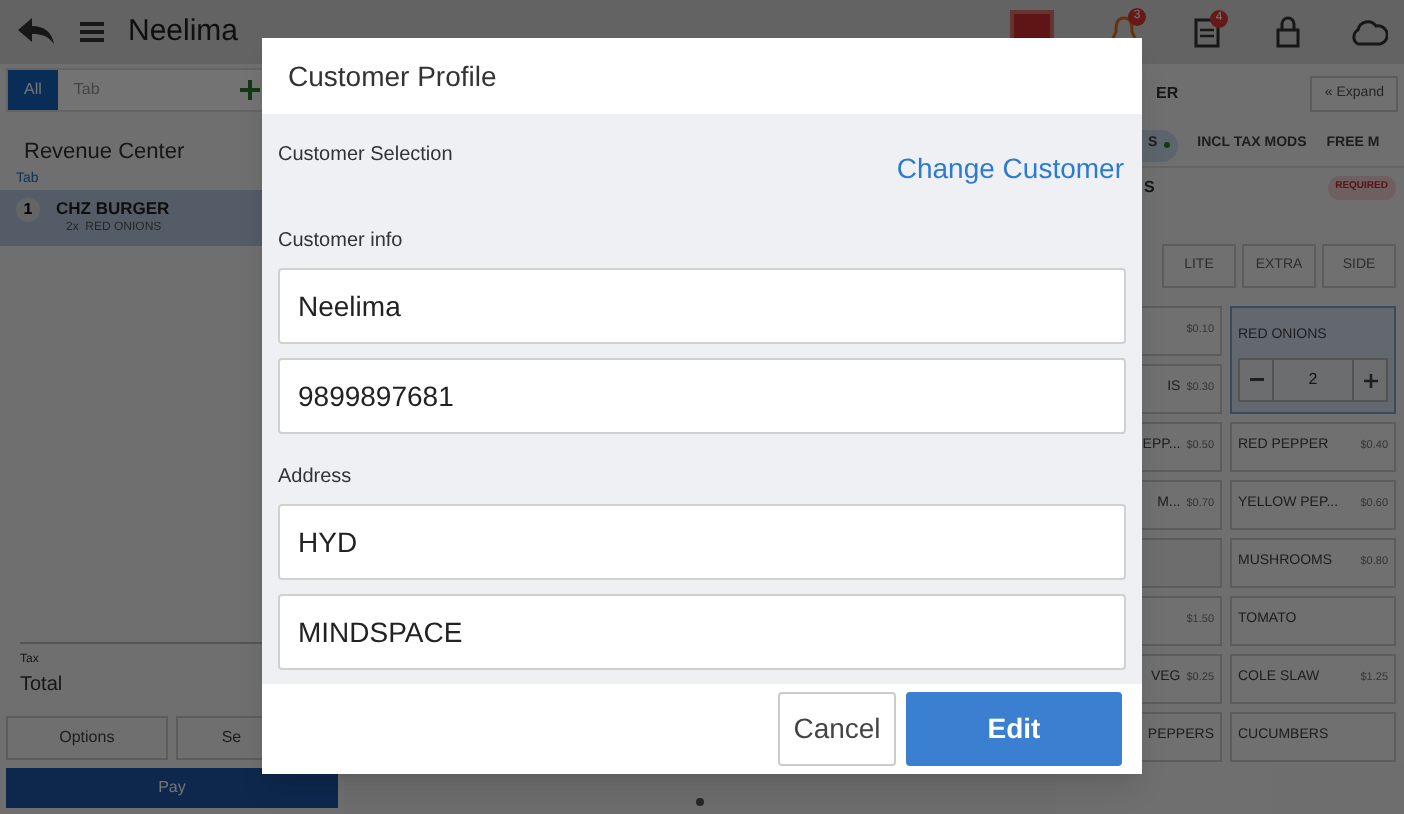 Image resolution: width=1404 pixels, height=814 pixels. I want to click on item-quantity: 1, so click(28, 210).